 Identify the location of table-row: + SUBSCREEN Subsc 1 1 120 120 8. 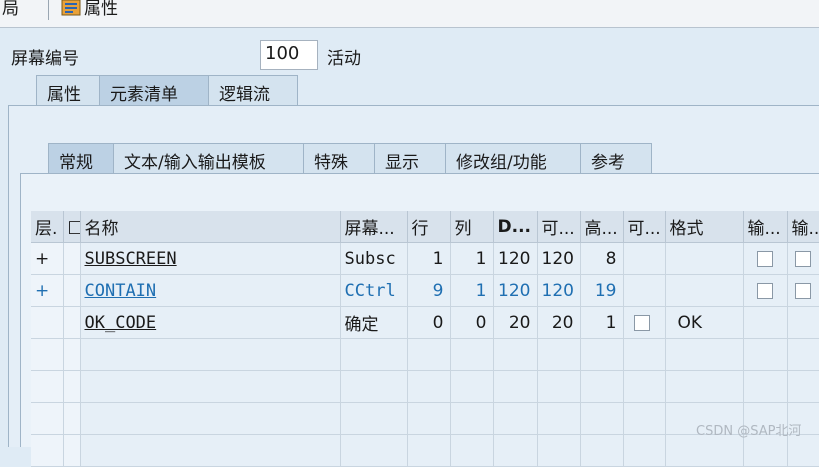
(425, 258).